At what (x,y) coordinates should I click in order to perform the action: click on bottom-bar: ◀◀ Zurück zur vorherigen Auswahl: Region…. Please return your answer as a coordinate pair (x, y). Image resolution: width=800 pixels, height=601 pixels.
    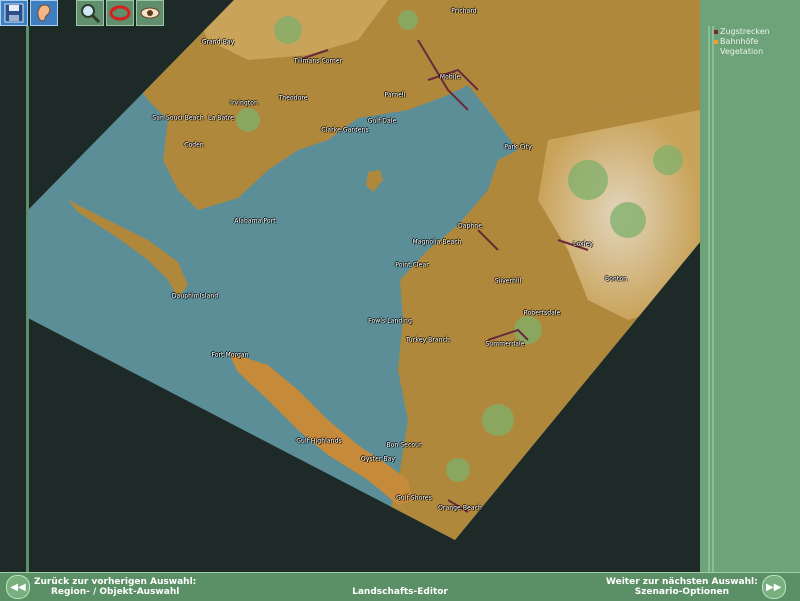
    Looking at the image, I should click on (400, 586).